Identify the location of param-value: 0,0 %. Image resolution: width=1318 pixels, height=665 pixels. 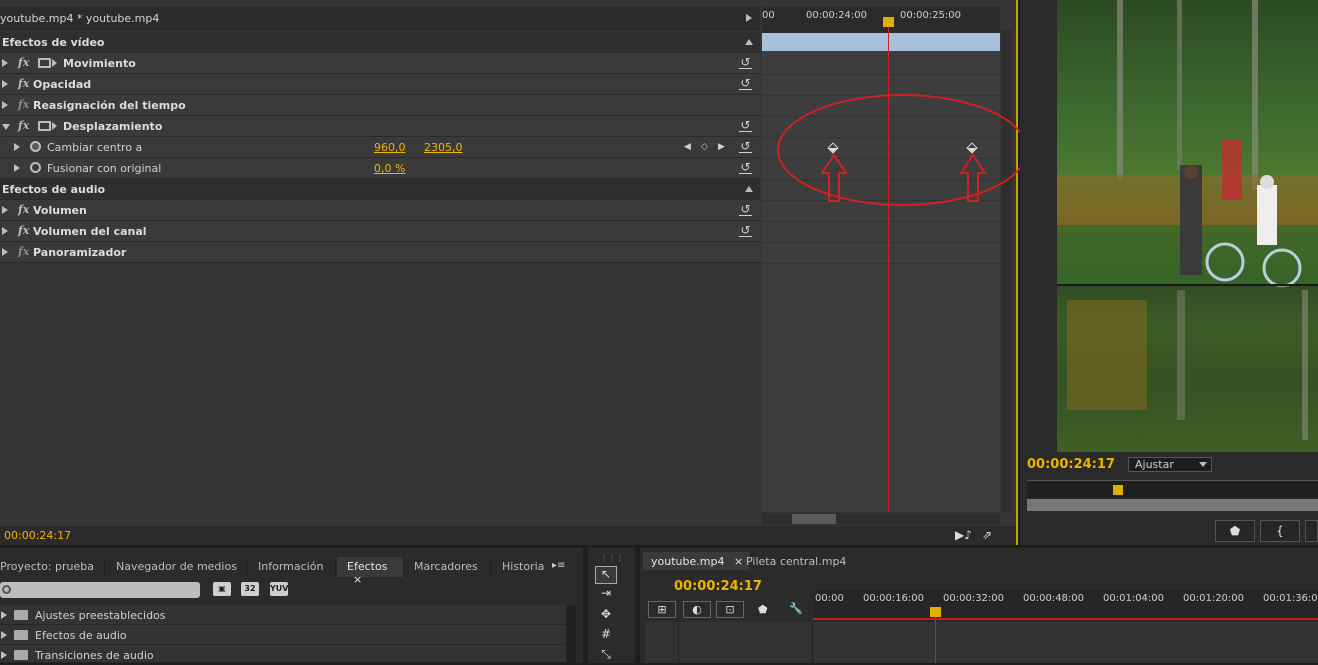
(389, 168).